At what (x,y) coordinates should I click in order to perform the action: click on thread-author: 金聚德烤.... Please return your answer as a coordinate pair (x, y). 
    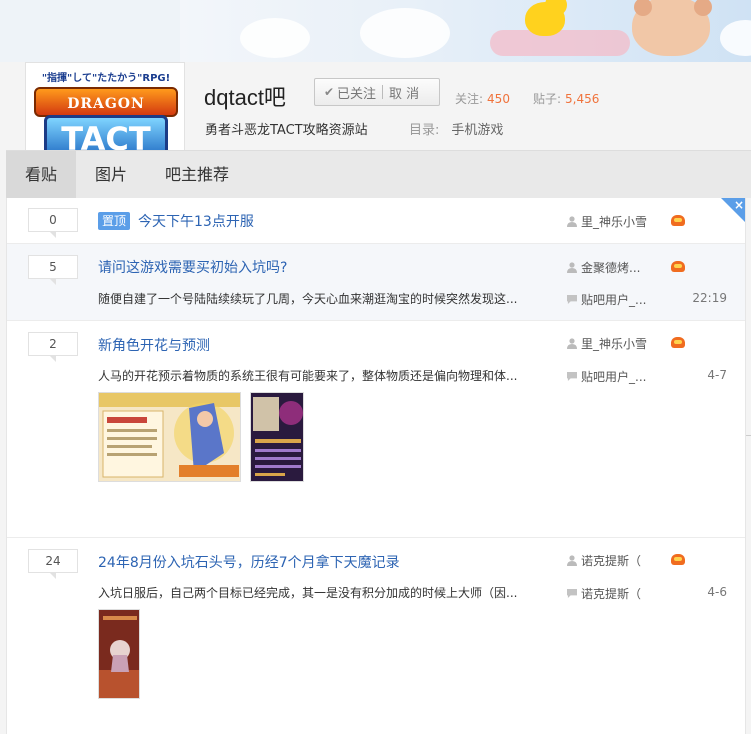
    Looking at the image, I should click on (603, 267).